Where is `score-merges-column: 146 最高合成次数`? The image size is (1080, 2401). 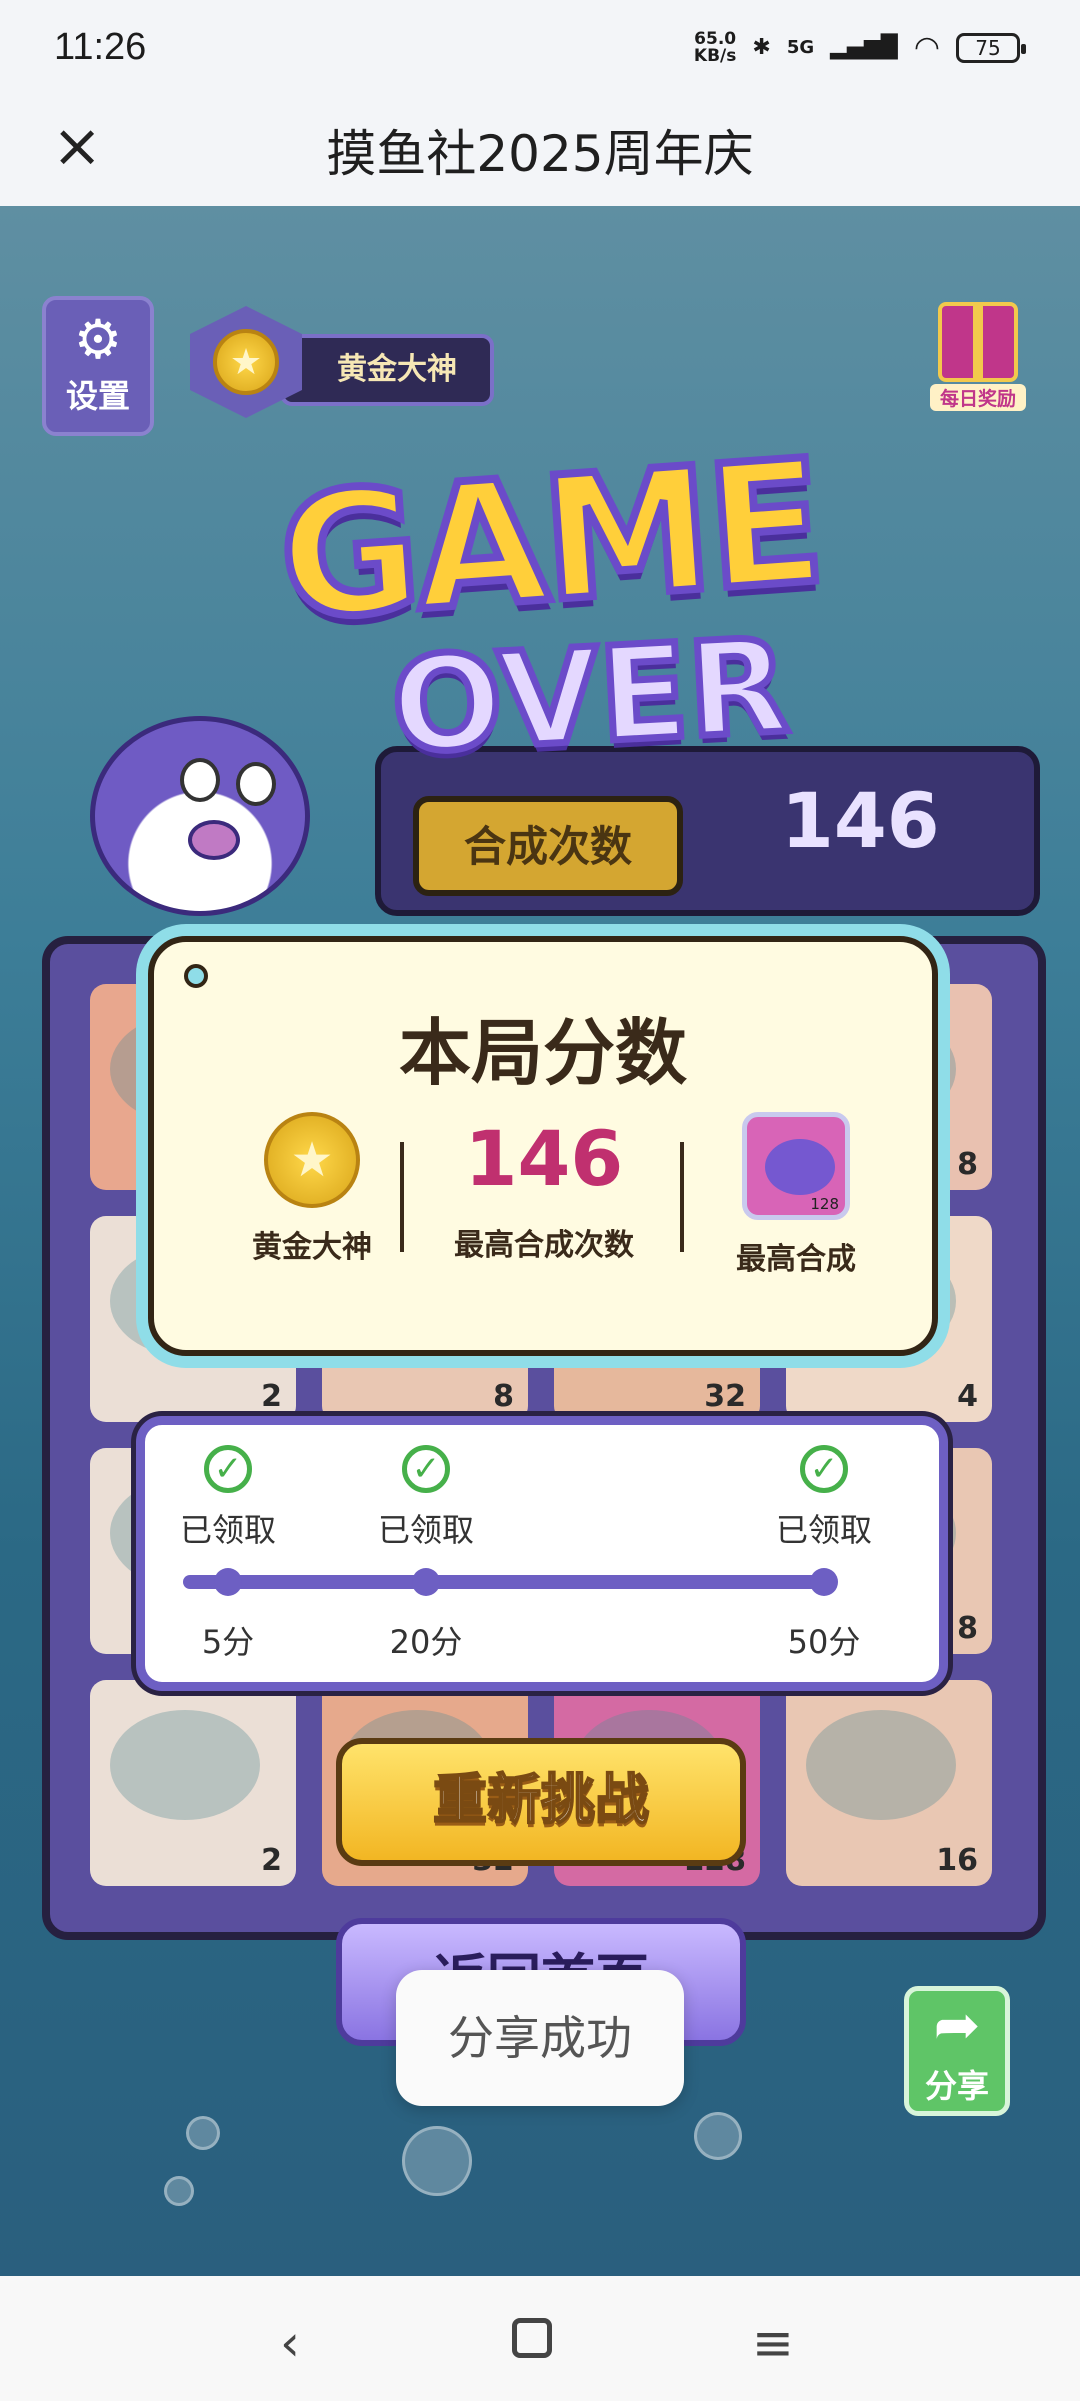 score-merges-column: 146 最高合成次数 is located at coordinates (544, 1188).